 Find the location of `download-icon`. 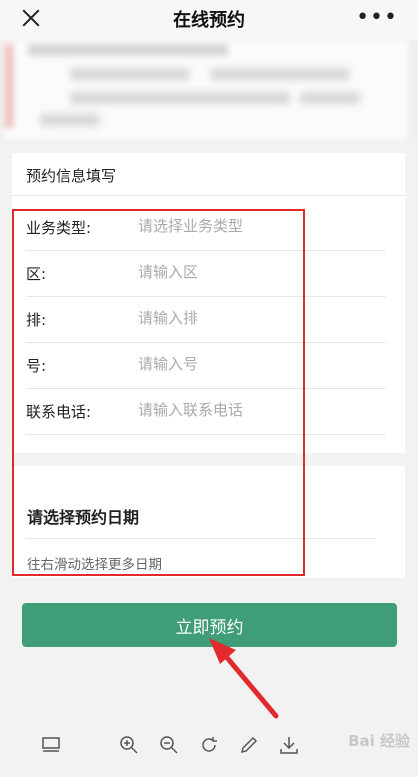

download-icon is located at coordinates (289, 745).